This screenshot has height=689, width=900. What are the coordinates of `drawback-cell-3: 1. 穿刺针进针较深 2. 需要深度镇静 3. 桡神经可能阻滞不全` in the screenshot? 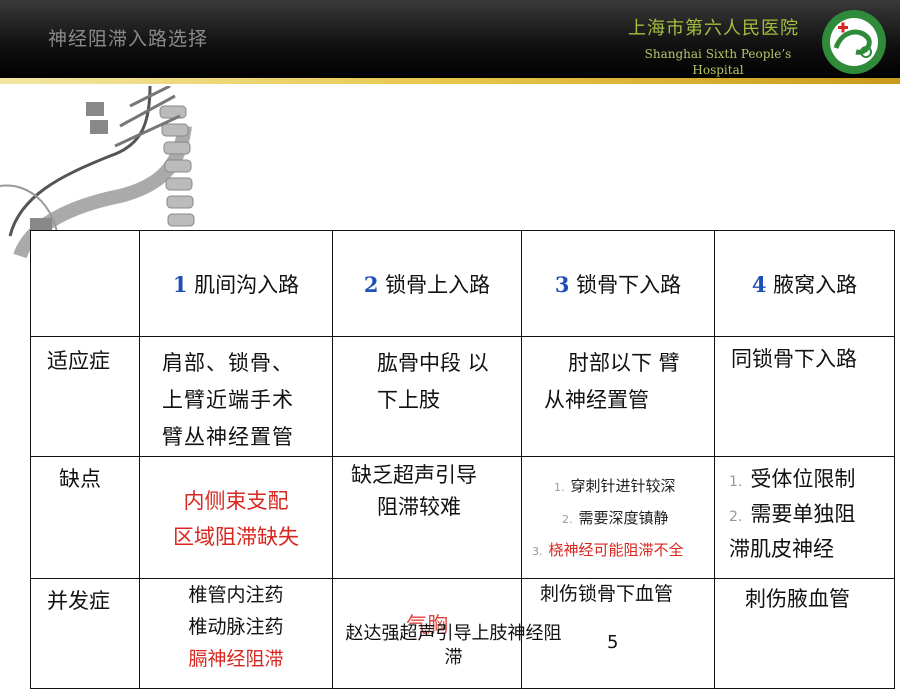 It's located at (618, 517).